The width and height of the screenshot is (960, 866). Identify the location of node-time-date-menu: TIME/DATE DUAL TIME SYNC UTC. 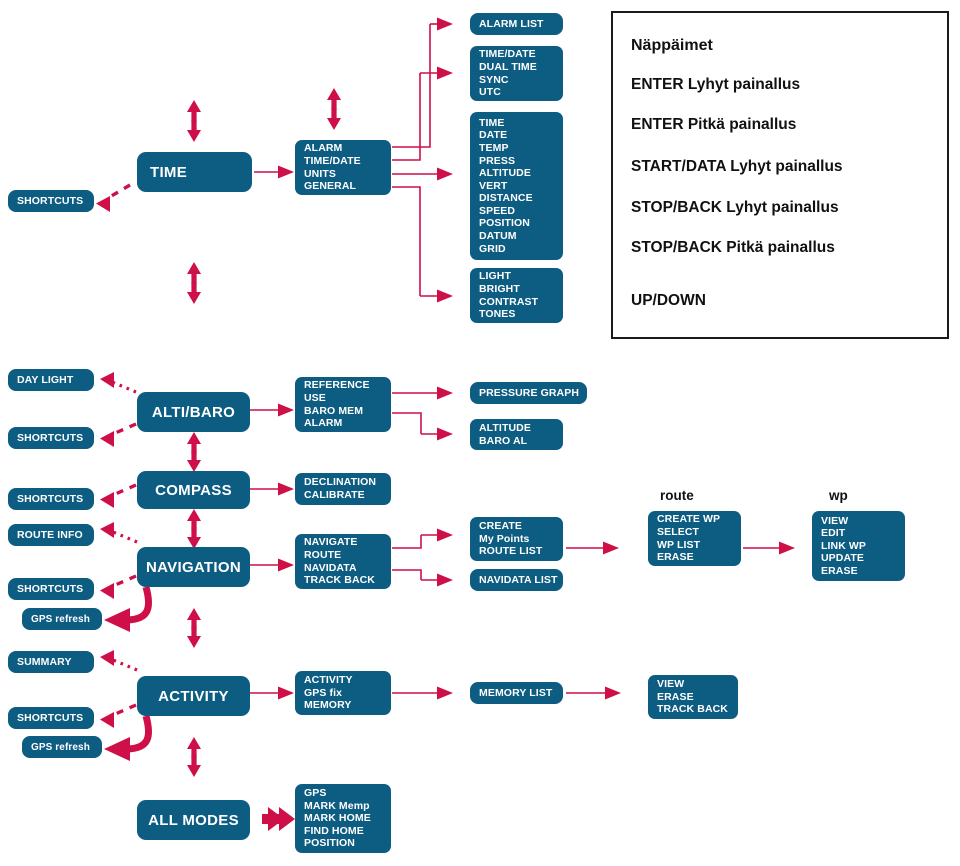
(516, 73).